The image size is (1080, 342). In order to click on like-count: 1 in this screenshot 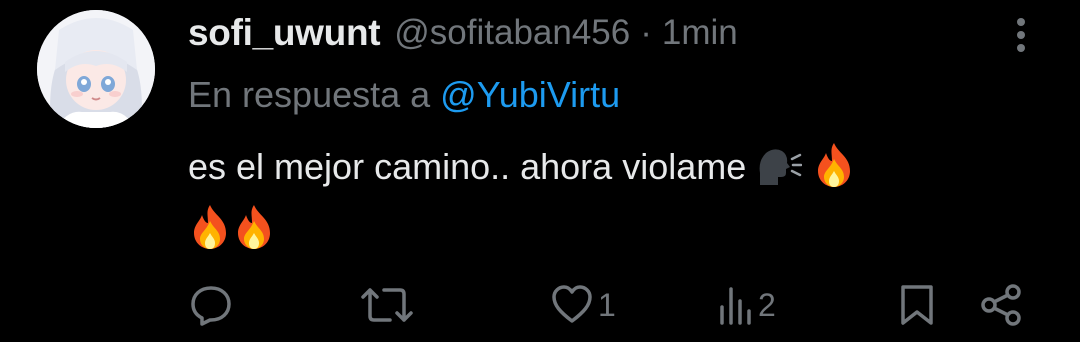, I will do `click(607, 304)`.